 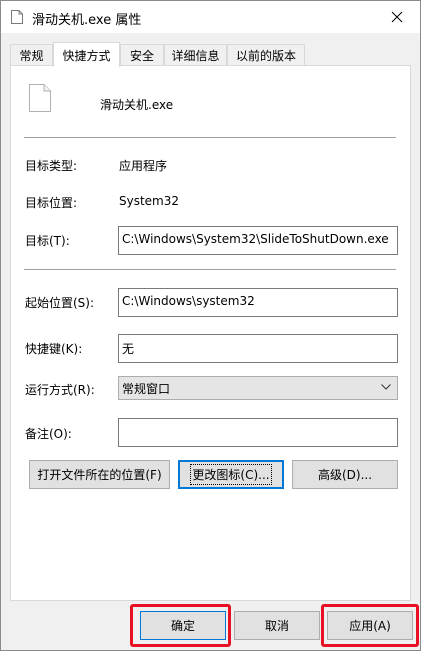 I want to click on tab-shortcut: 快捷方式, so click(x=86, y=54).